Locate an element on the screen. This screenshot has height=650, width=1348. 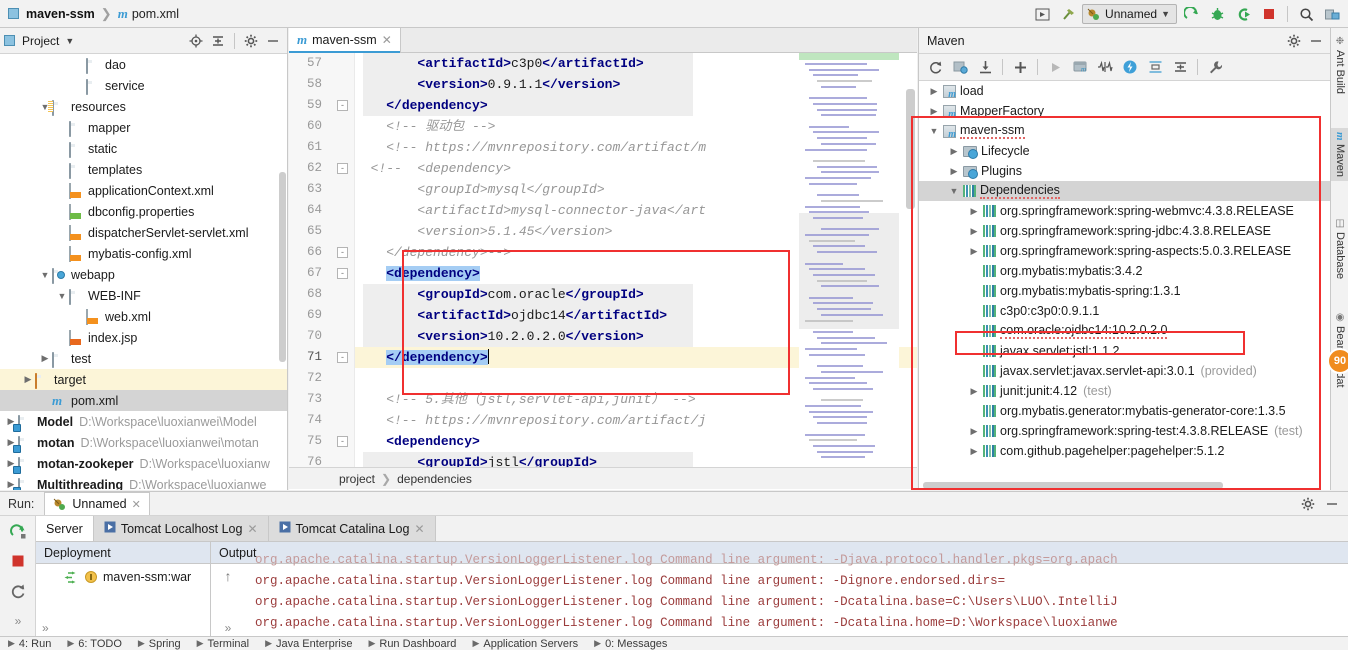
run-sub-tab: Tomcat Catalina Log ✕ is located at coordinates (352, 528).